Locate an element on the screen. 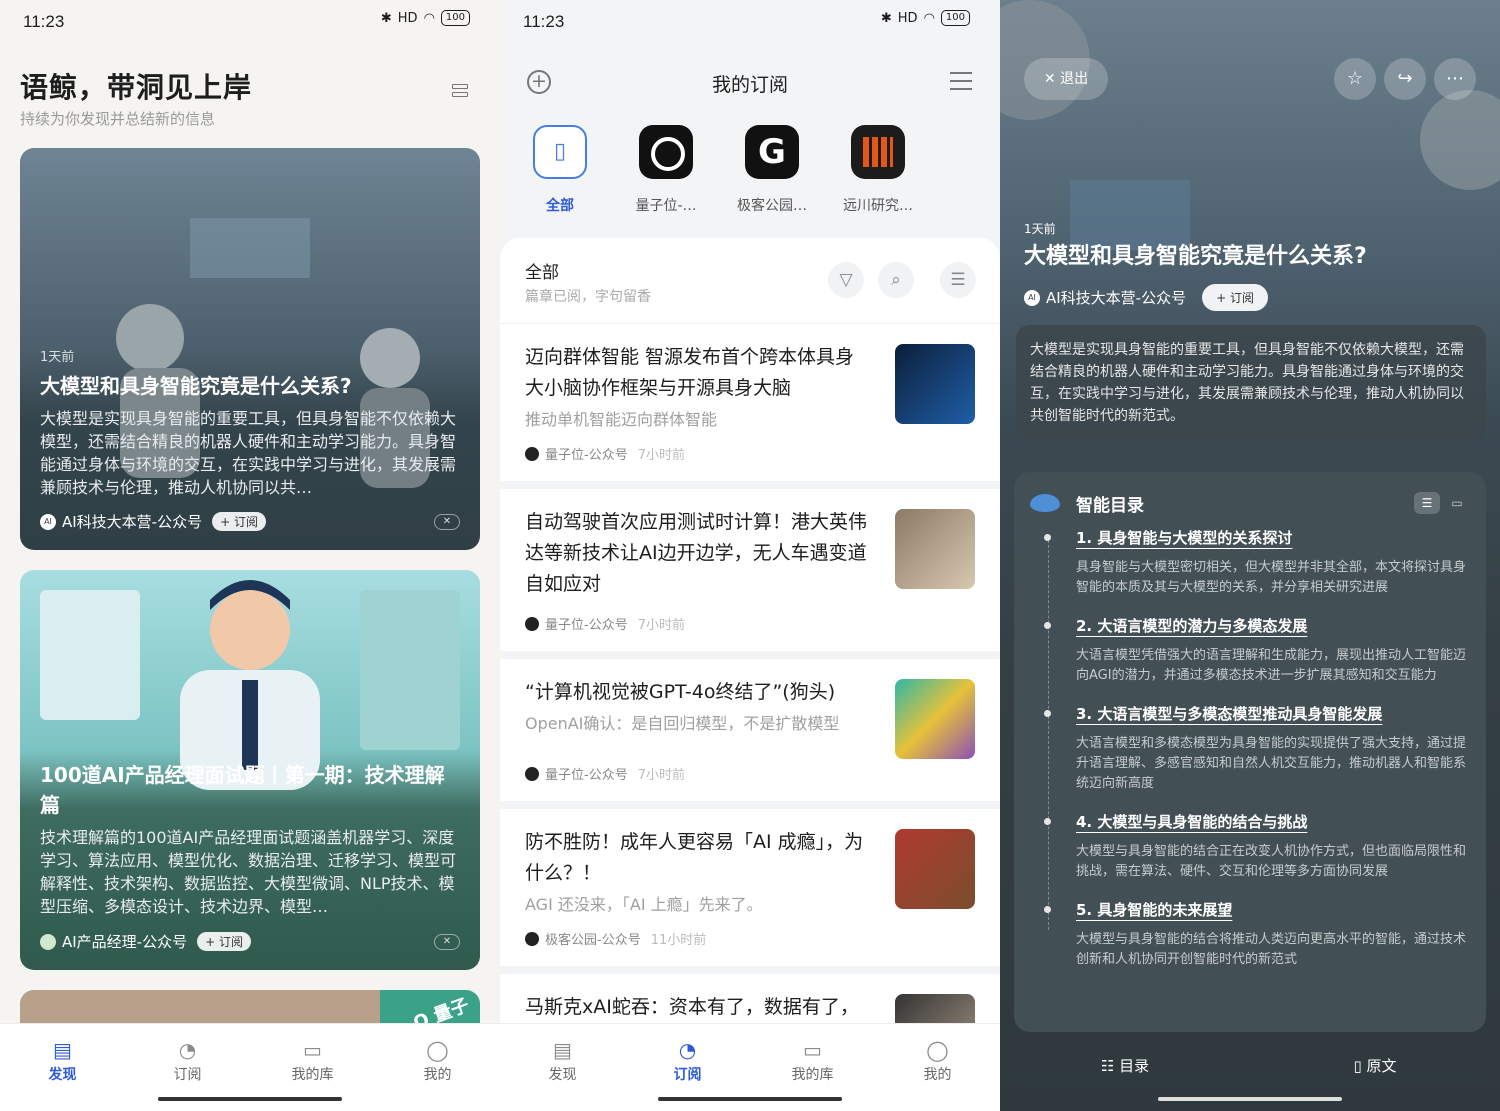 This screenshot has height=1111, width=1500. wifi-icon: ◠ is located at coordinates (429, 18).